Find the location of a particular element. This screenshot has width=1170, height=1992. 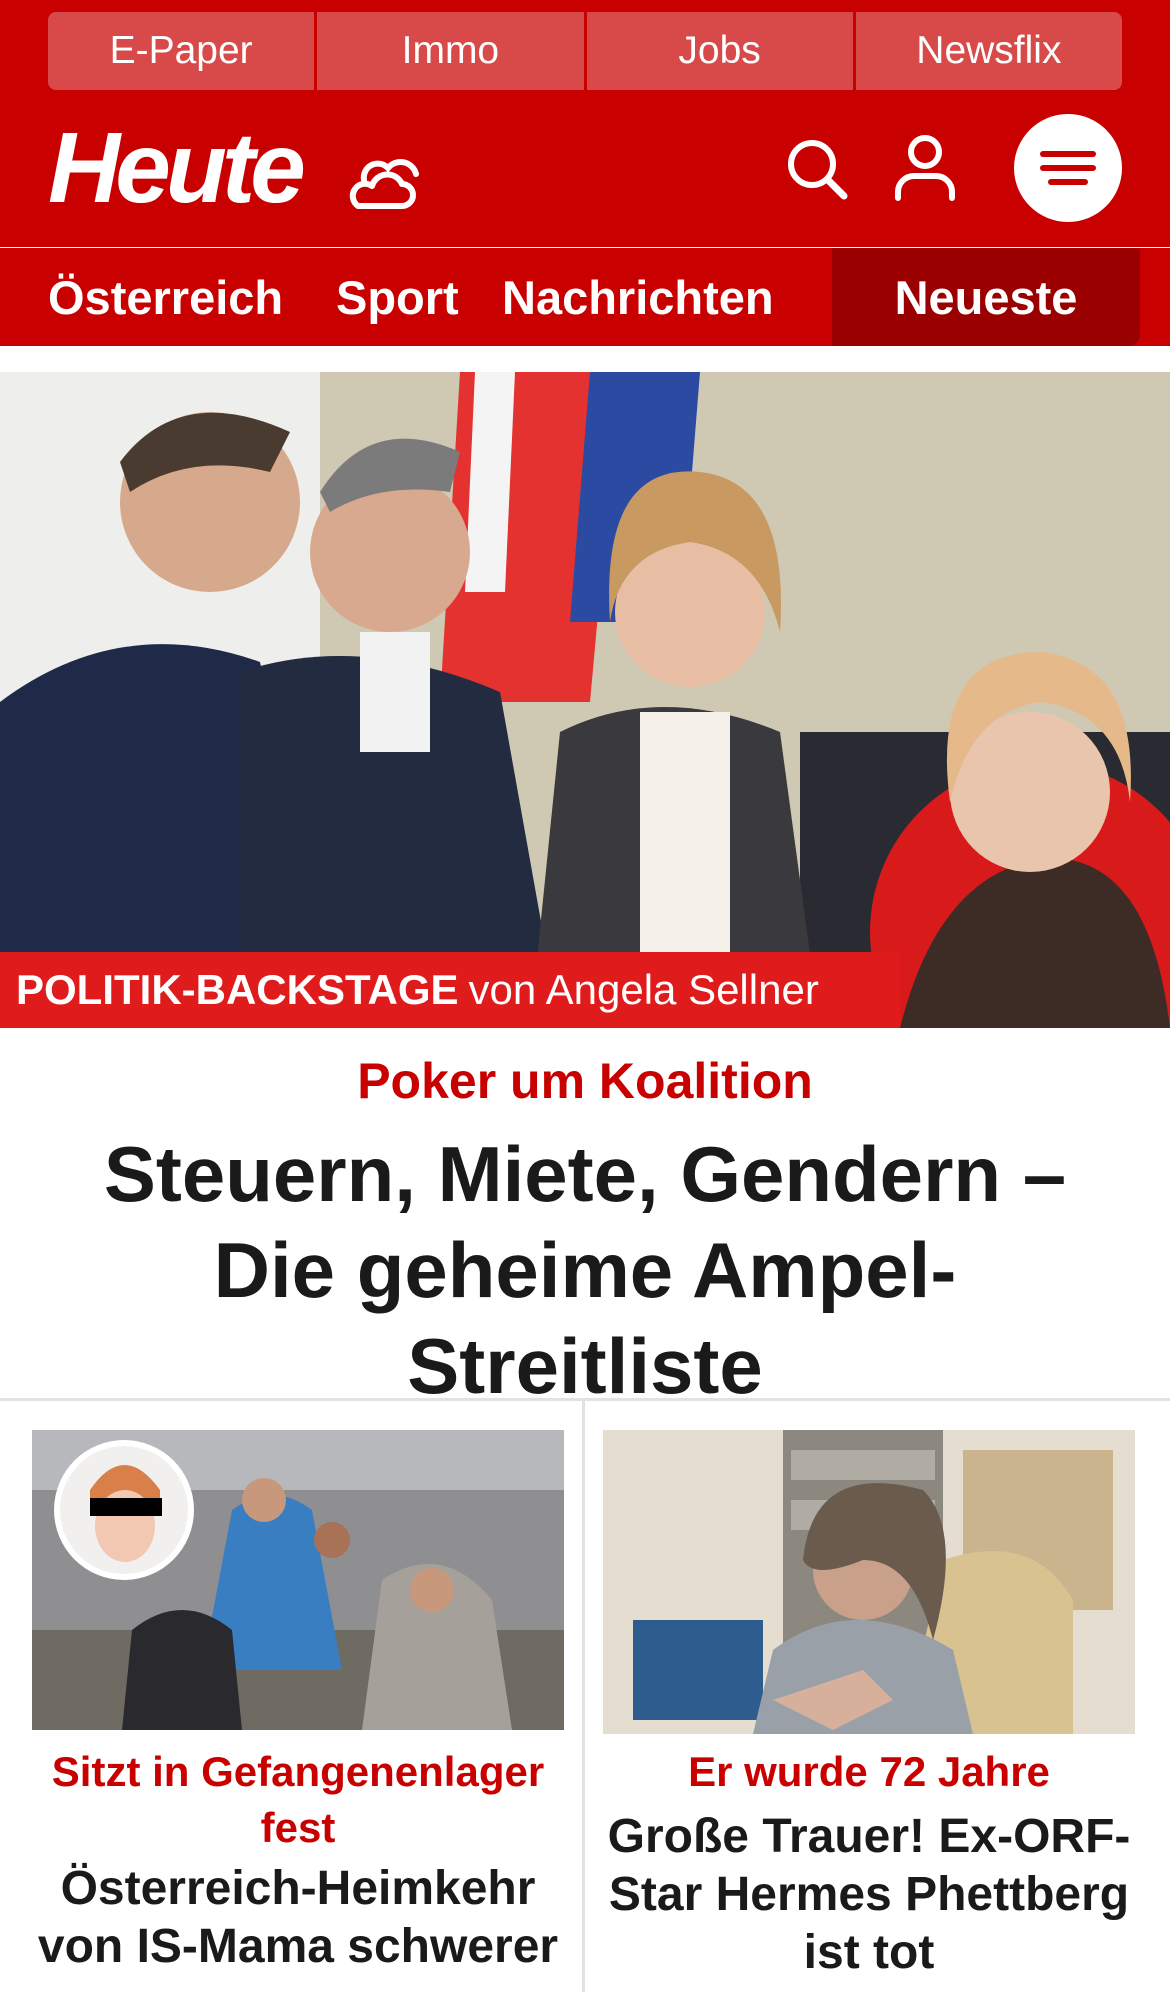

site-logo: Heute is located at coordinates (177, 168).